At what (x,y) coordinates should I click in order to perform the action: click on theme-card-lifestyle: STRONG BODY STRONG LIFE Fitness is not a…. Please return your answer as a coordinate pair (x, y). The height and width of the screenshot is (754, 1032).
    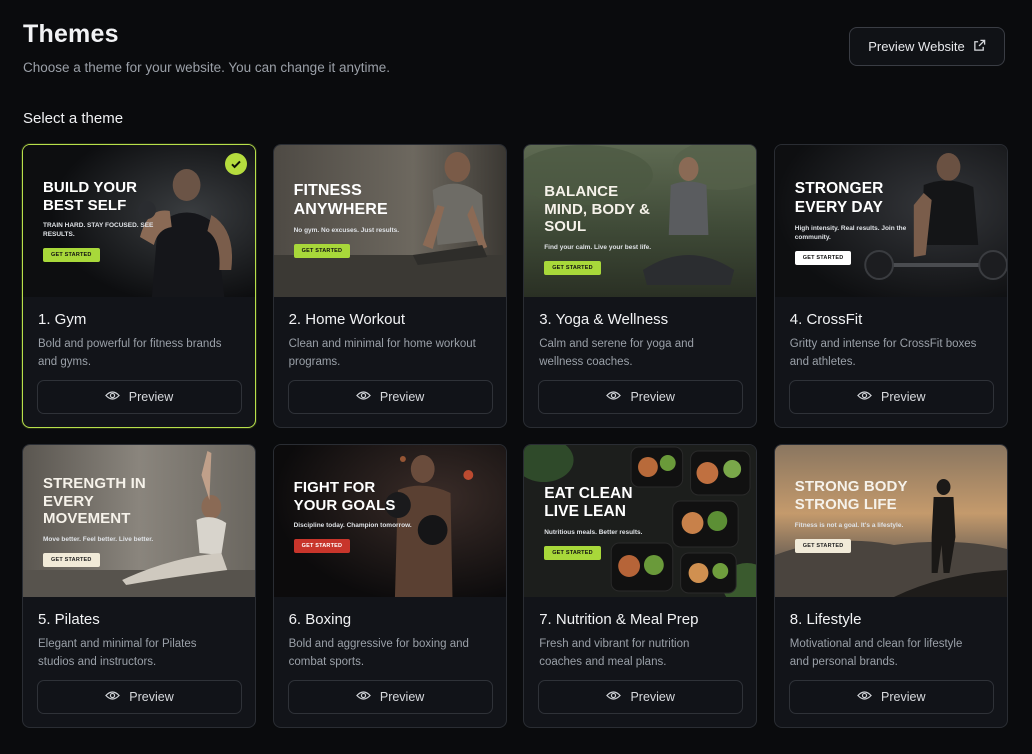
    Looking at the image, I should click on (890, 586).